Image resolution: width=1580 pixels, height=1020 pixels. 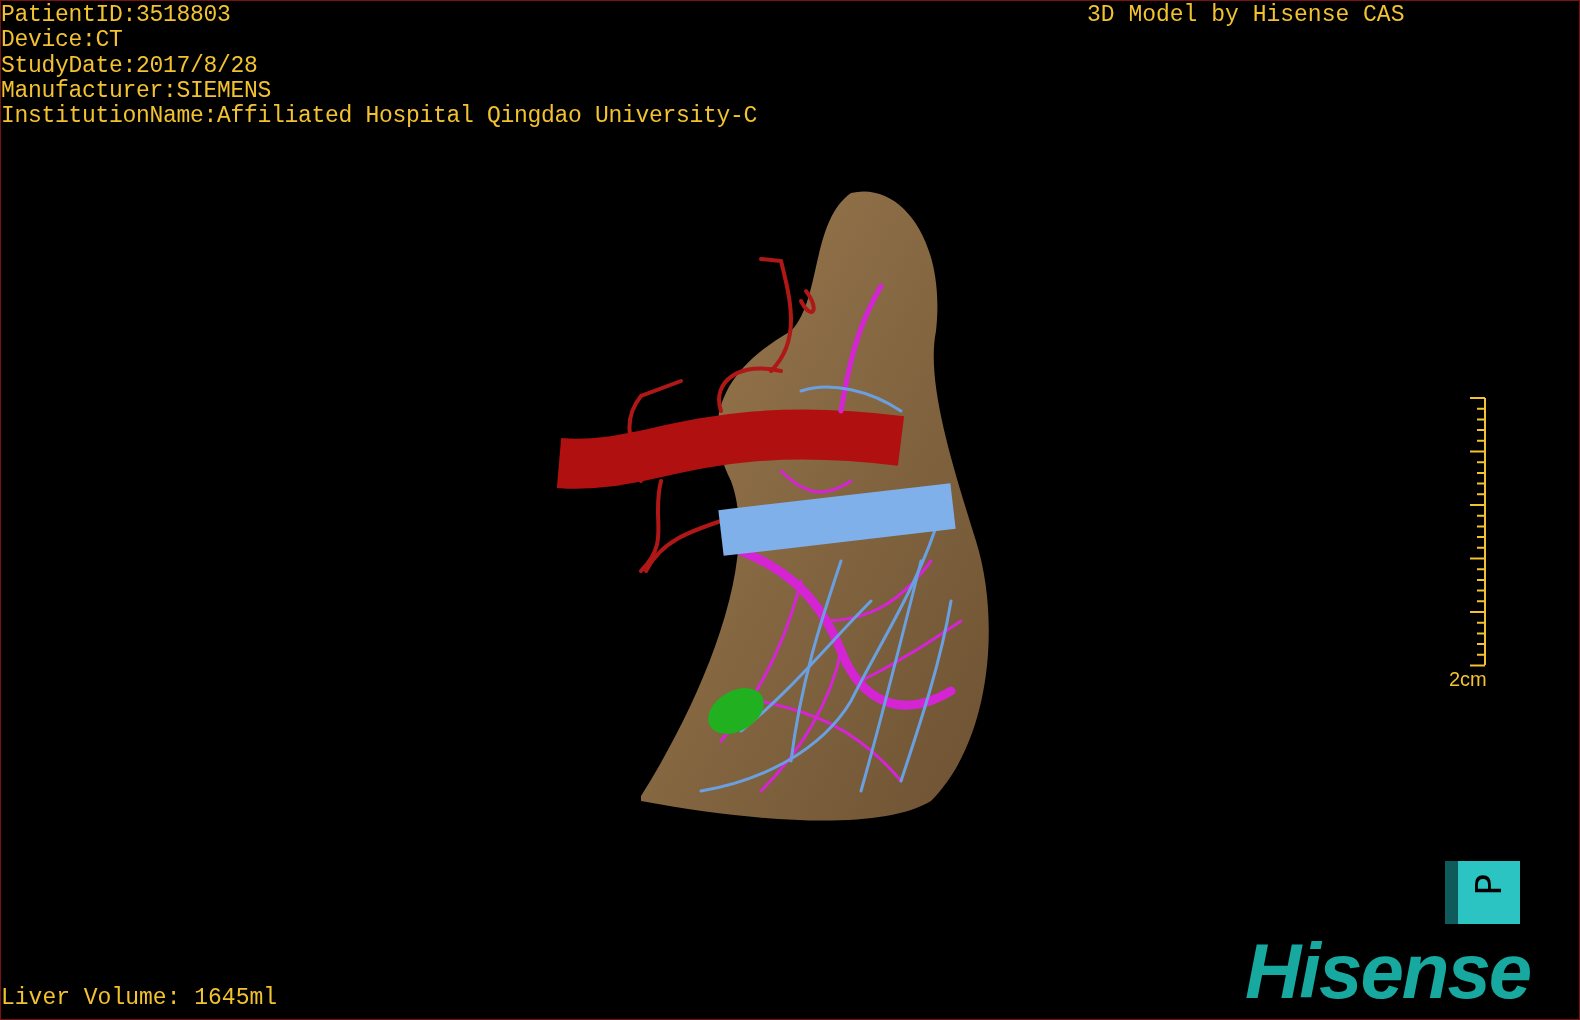 I want to click on info-text: InstitutionName:Affiliated Hospital Qingdao University-C, so click(x=379, y=117).